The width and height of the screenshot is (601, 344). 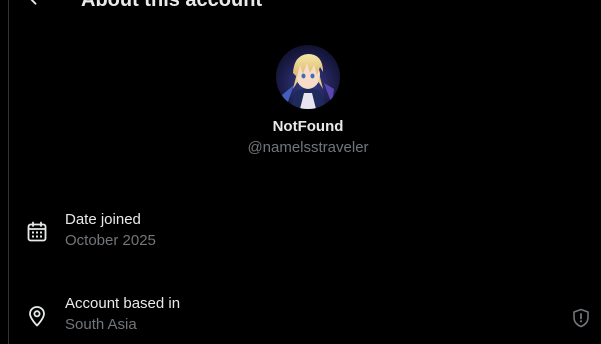 I want to click on avatar, so click(x=308, y=77).